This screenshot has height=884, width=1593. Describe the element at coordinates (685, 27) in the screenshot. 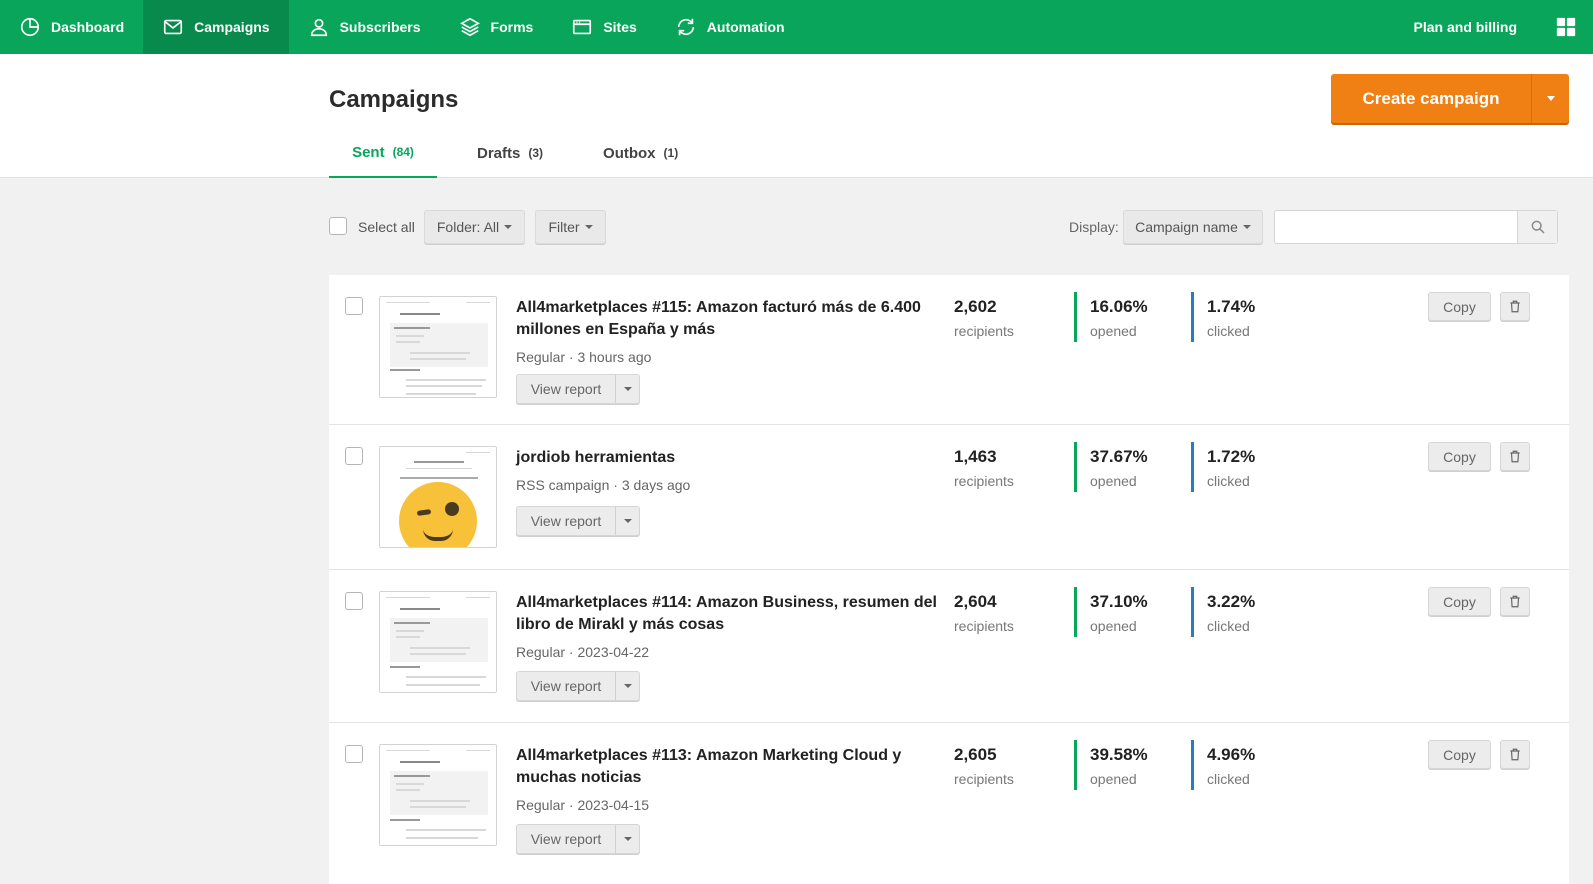

I see `refresh-icon` at that location.